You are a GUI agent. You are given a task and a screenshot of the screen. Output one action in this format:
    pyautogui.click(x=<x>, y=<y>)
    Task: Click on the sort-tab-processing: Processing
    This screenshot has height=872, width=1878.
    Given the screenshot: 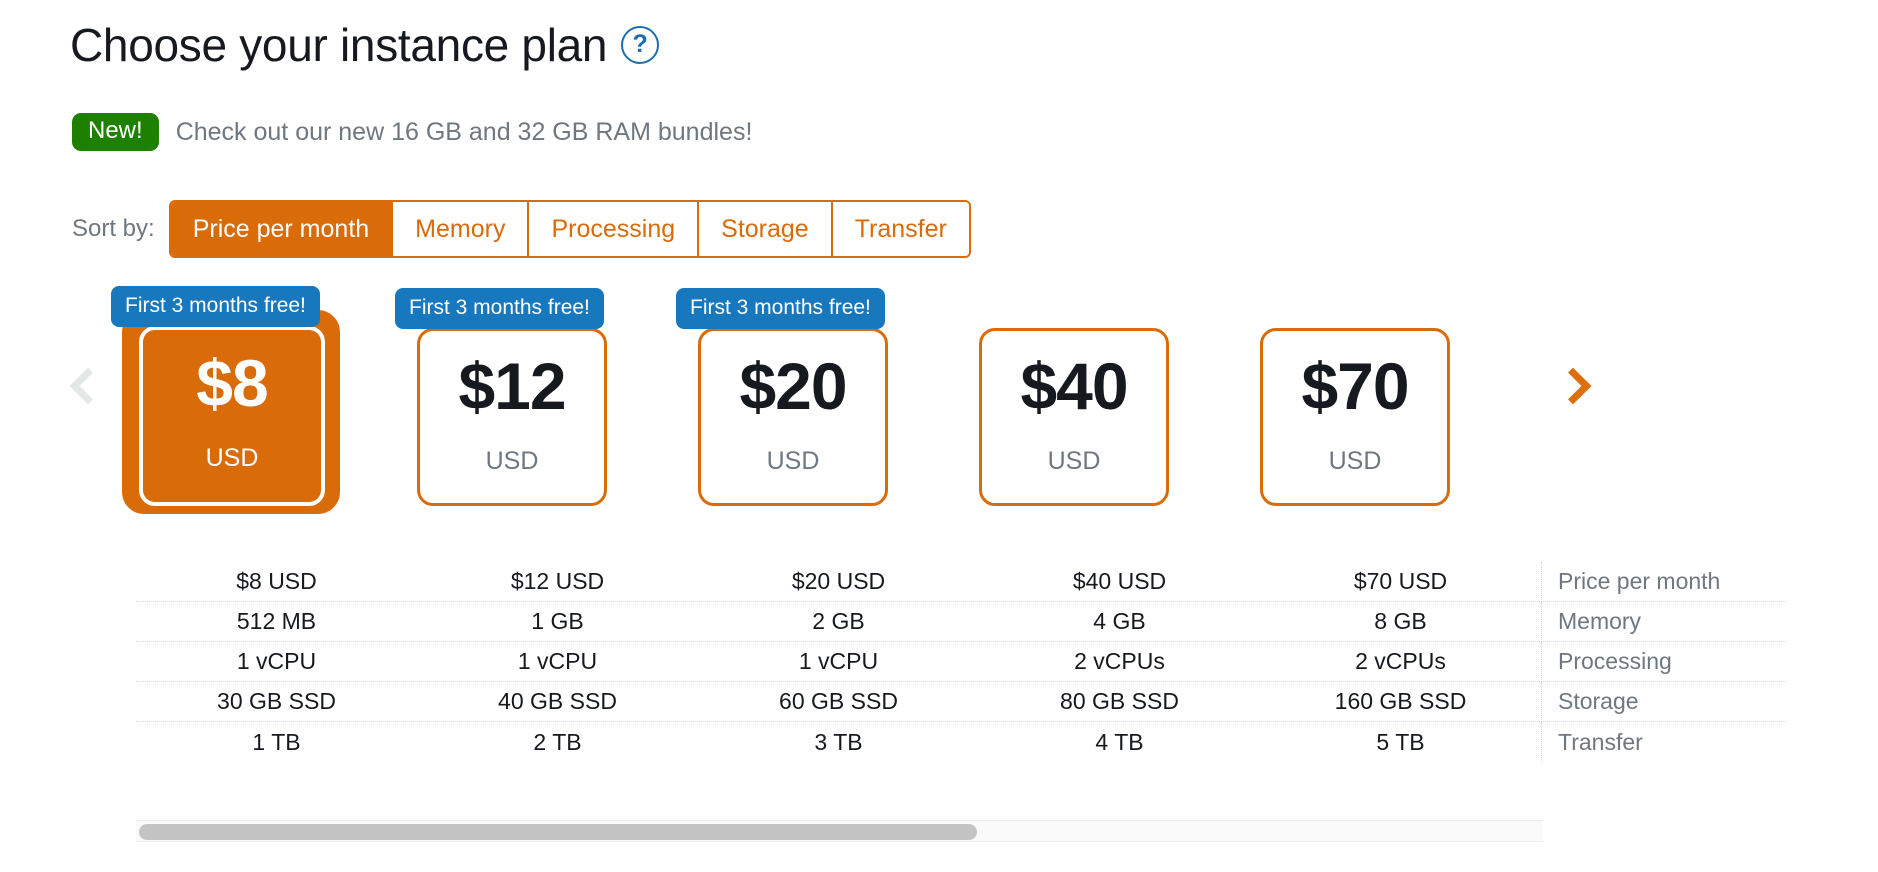 What is the action you would take?
    pyautogui.click(x=614, y=229)
    